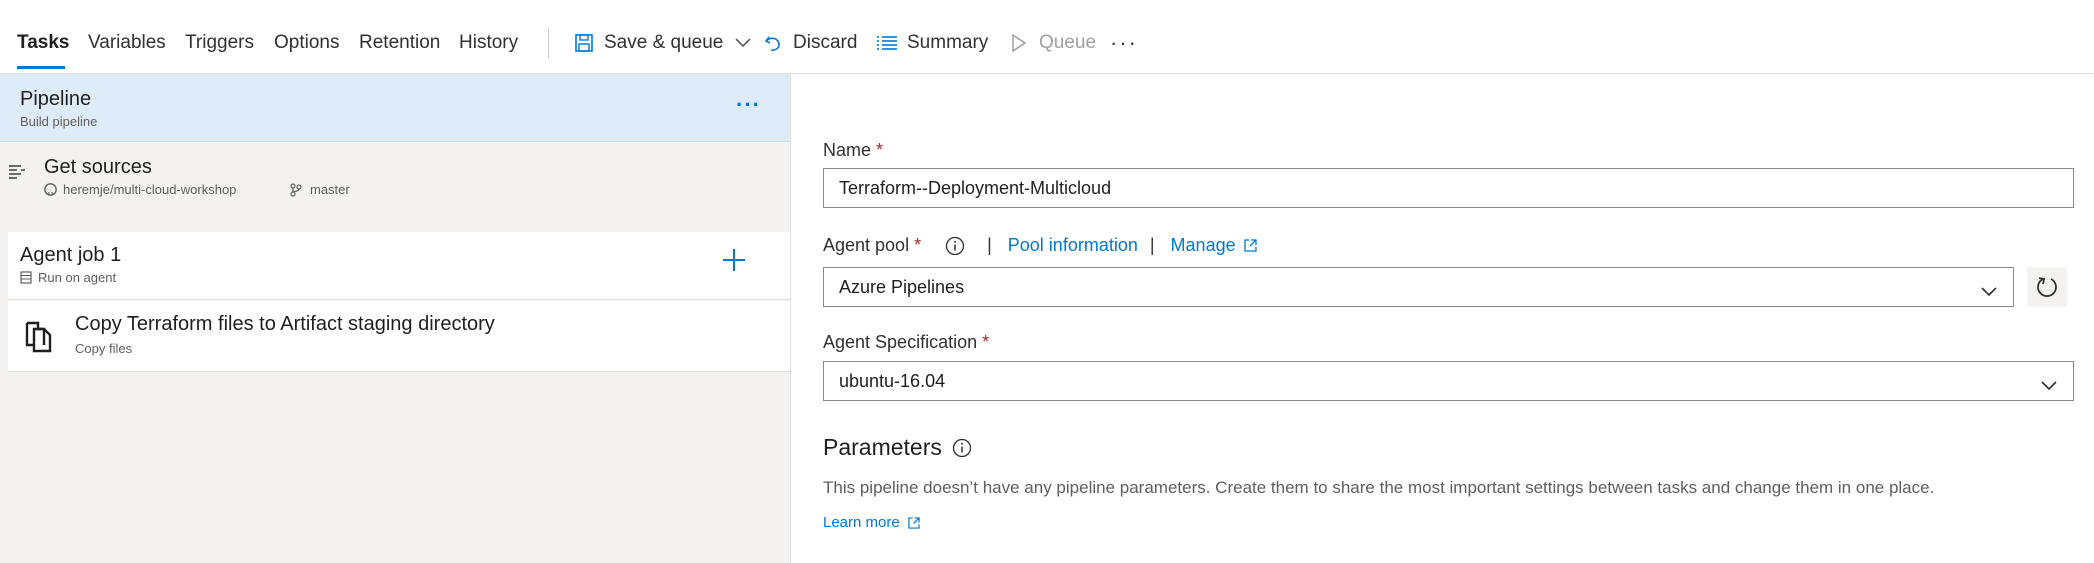  I want to click on agent-job-node: Agent job 1 Run on agent, so click(399, 266).